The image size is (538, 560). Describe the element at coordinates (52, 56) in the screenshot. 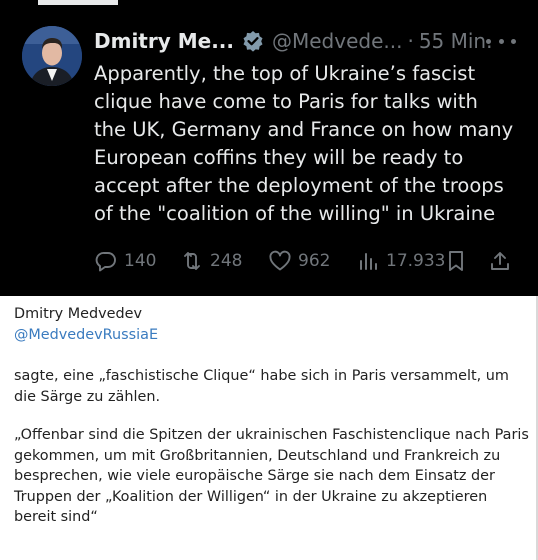

I see `avatar` at that location.